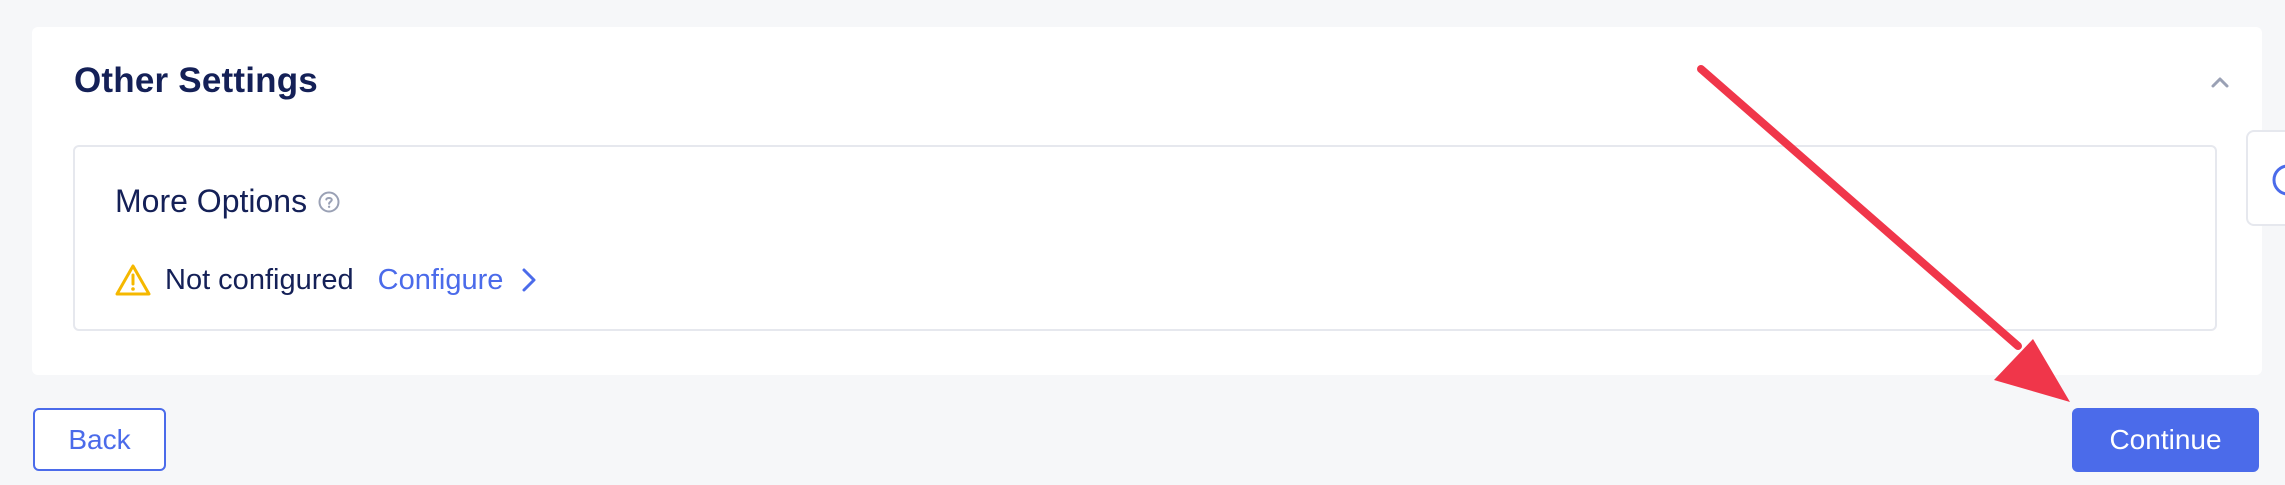 This screenshot has height=485, width=2285. Describe the element at coordinates (440, 279) in the screenshot. I see `configure-label: Configure` at that location.